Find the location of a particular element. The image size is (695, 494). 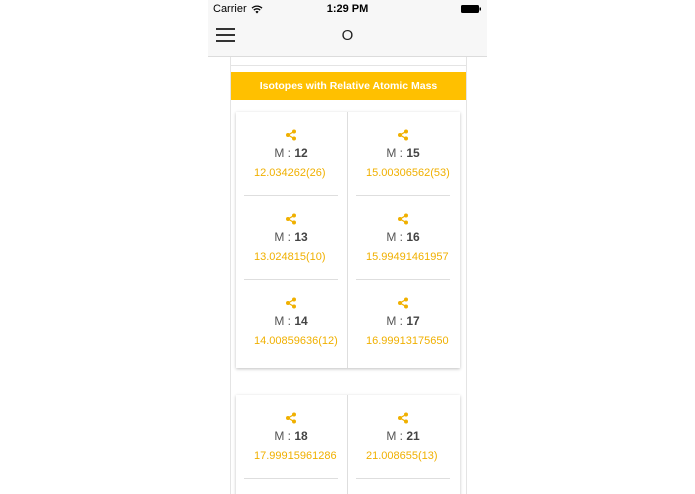

mass-number: 12 is located at coordinates (301, 153).